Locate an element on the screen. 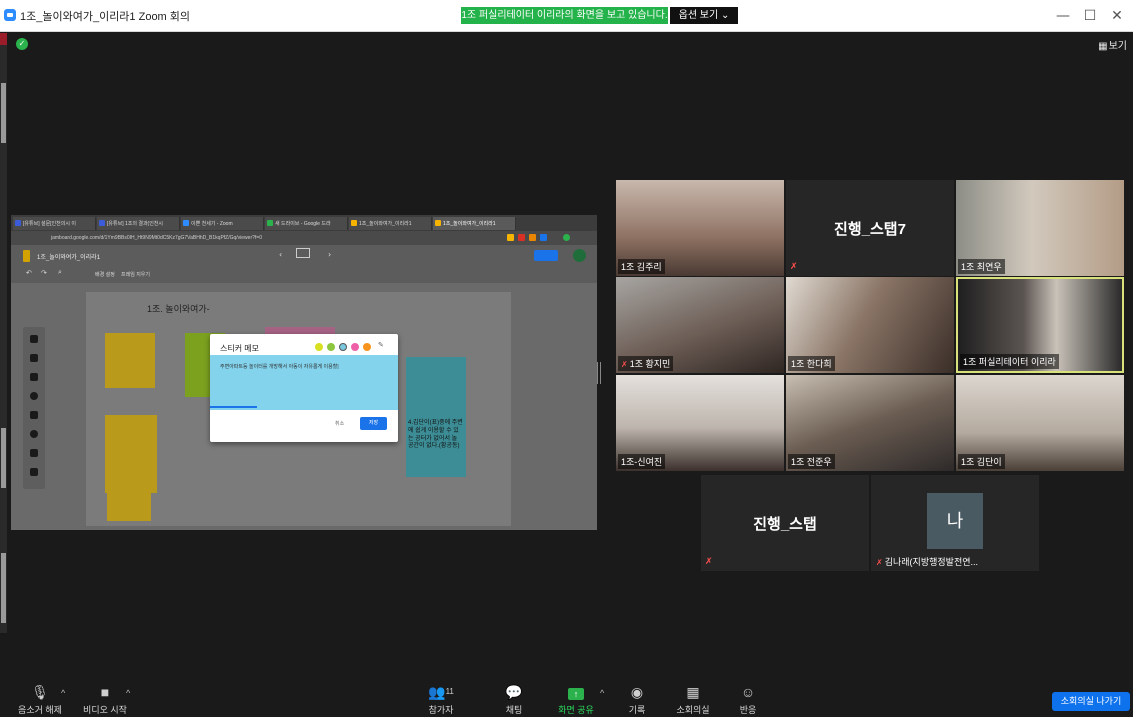 The width and height of the screenshot is (1133, 717). browser-tab: [유튜브] 설문[인천의시 이 is located at coordinates (54, 223).